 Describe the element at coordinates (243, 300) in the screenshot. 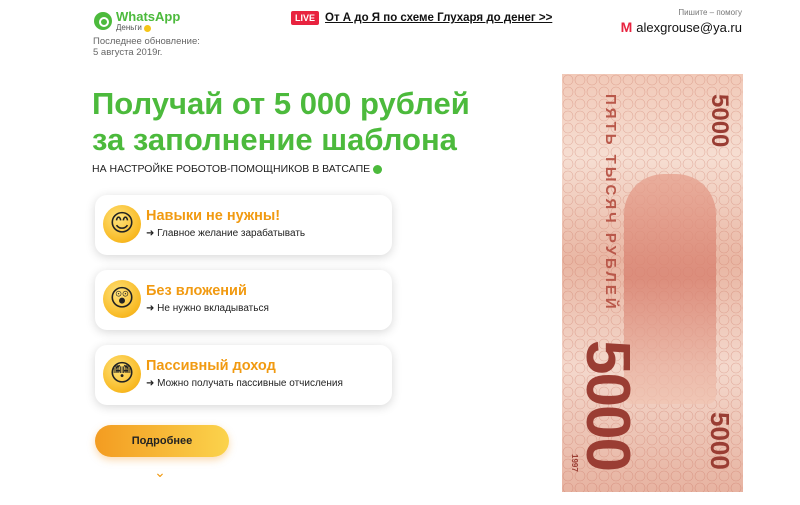

I see `feature-card-investment: 😲 Без вложений ➜ Не нужно вкладываться` at that location.